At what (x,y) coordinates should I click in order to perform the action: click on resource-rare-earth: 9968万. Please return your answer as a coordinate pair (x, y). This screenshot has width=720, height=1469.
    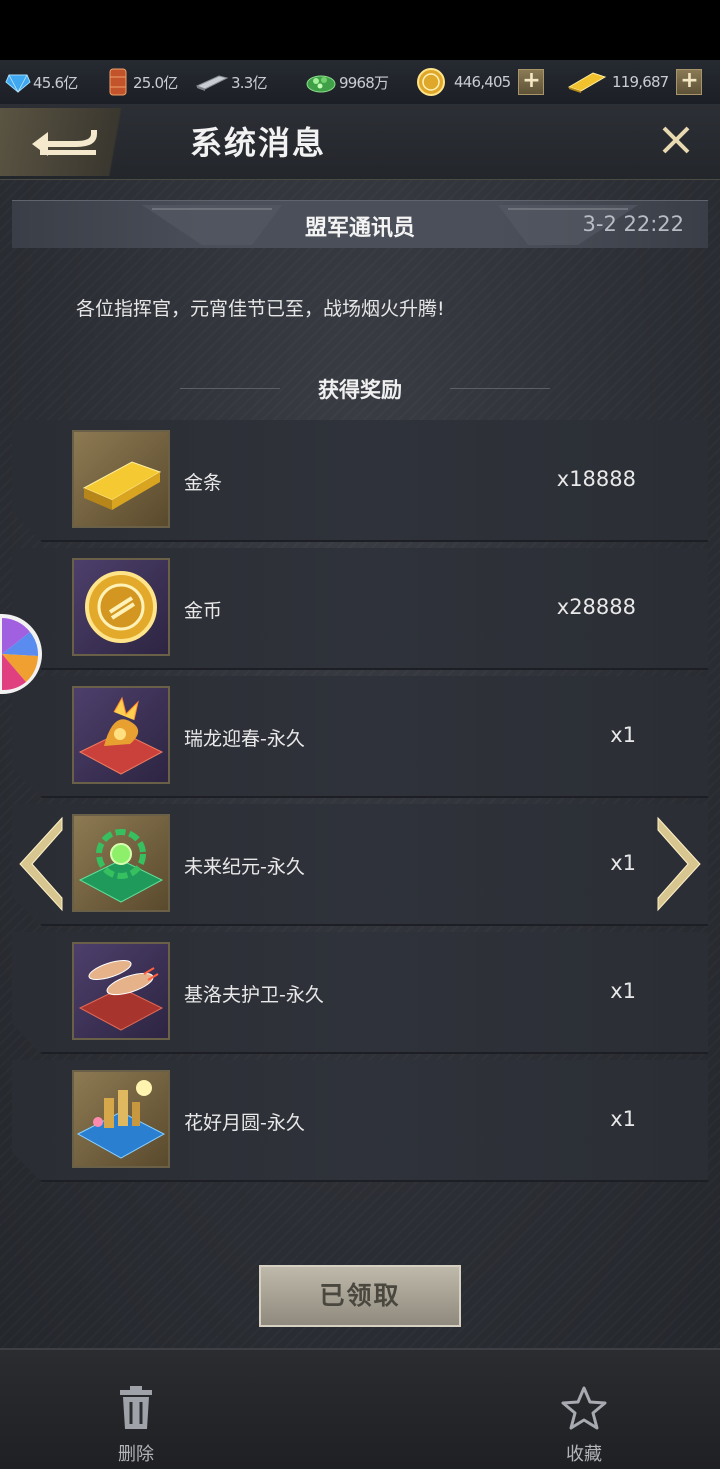
    Looking at the image, I should click on (358, 82).